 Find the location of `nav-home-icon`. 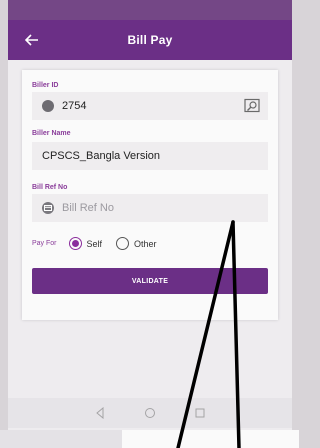

nav-home-icon is located at coordinates (150, 413).